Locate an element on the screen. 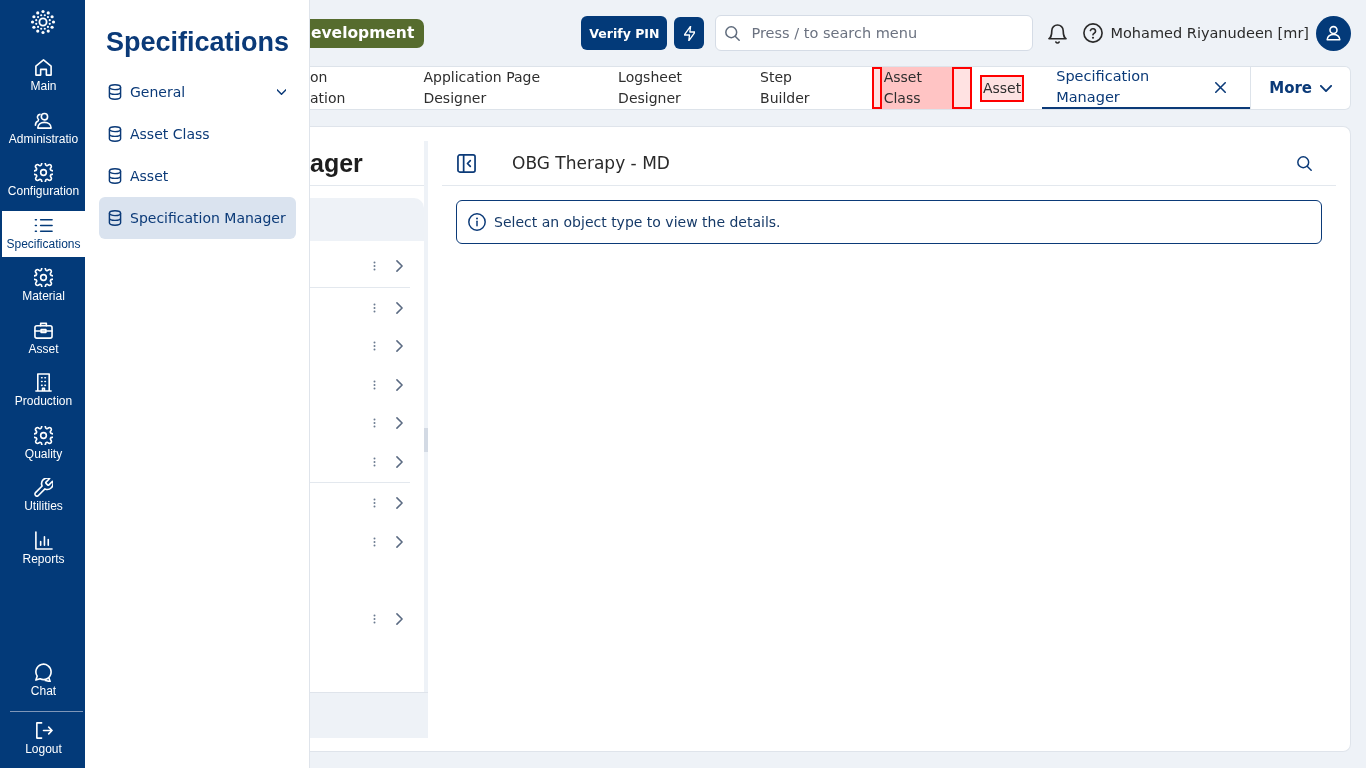 The height and width of the screenshot is (768, 1366). info-icon is located at coordinates (477, 222).